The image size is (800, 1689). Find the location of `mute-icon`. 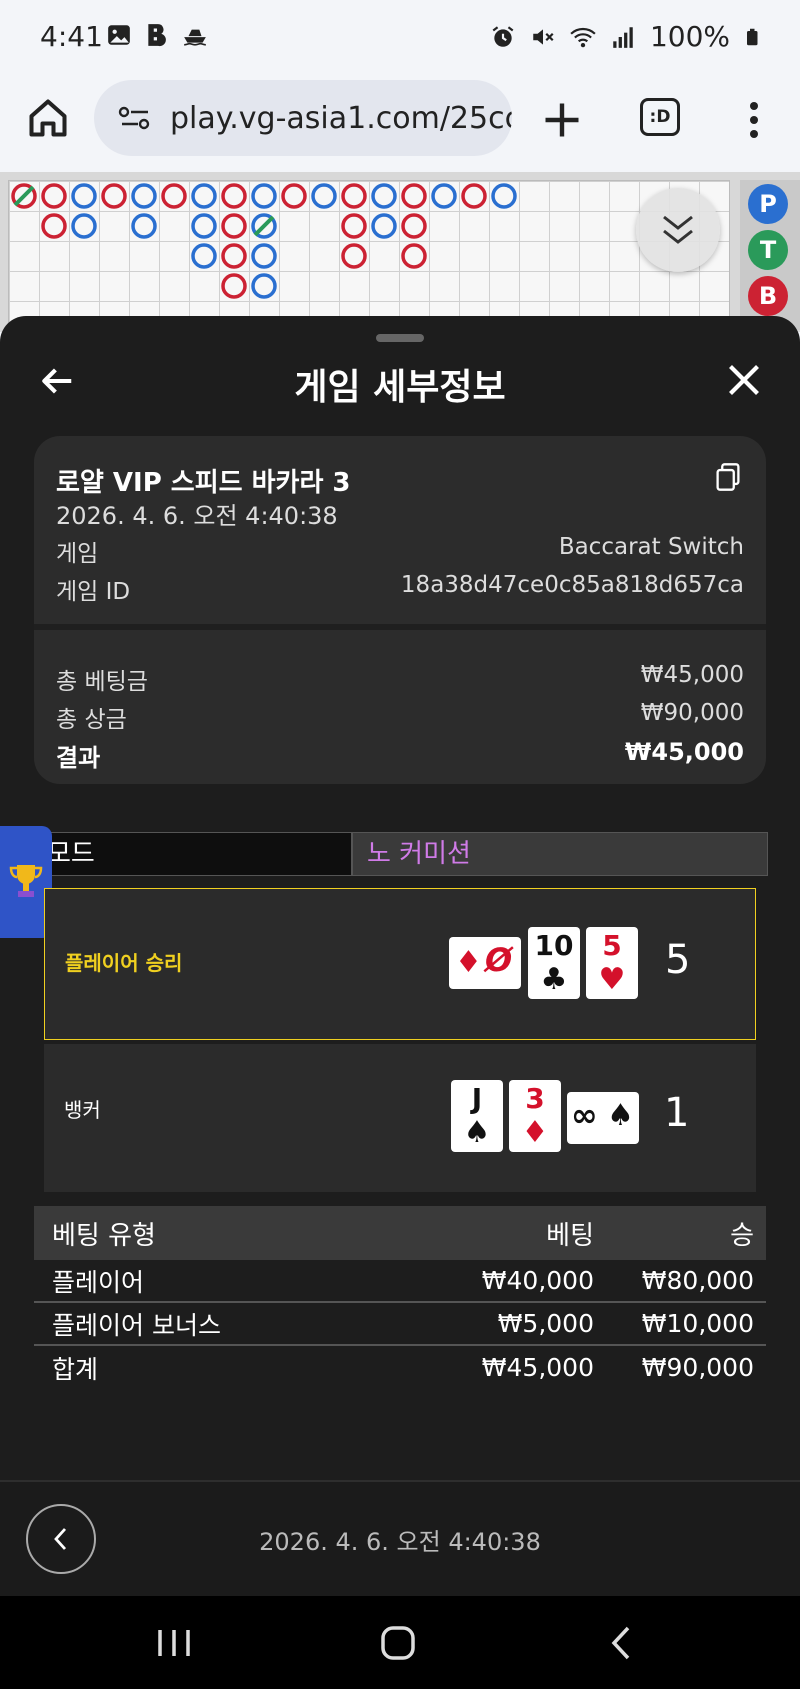

mute-icon is located at coordinates (543, 36).